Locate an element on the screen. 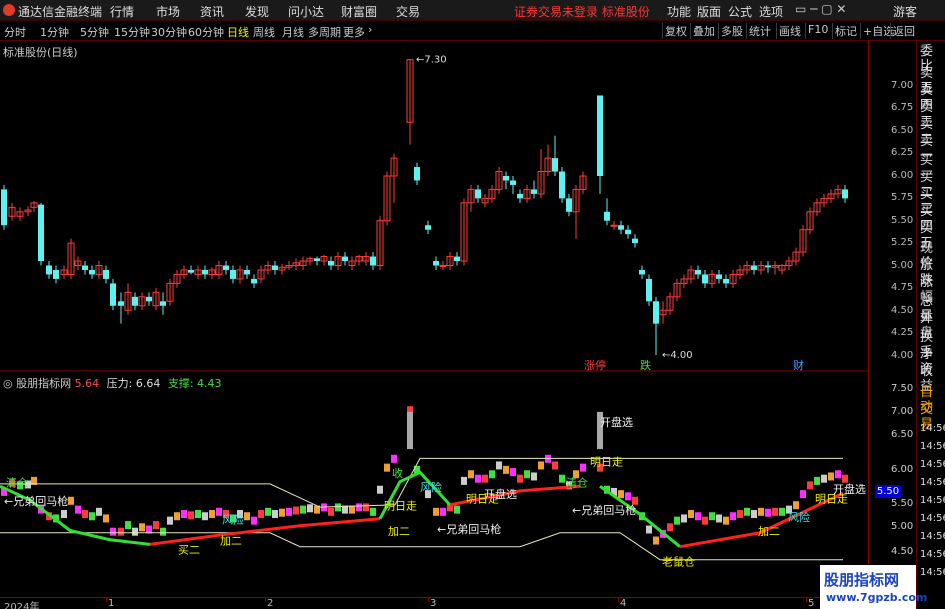 The image size is (945, 609). menu-wealth: 财富圈 is located at coordinates (359, 11).